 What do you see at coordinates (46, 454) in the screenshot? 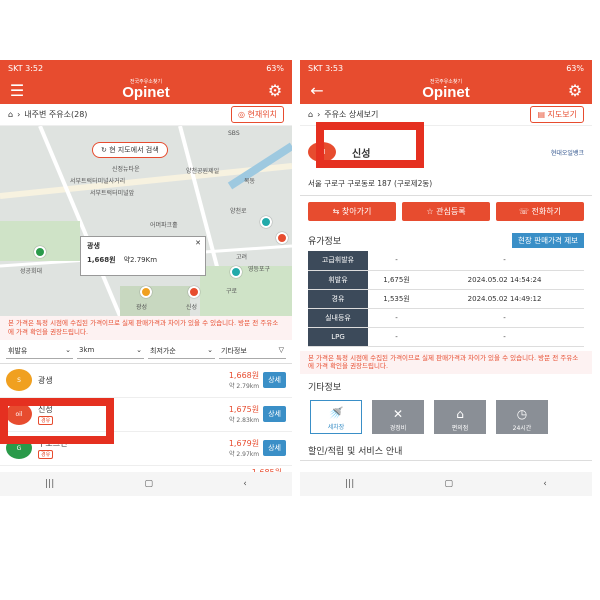
I see `fuel-badge: 경유` at bounding box center [46, 454].